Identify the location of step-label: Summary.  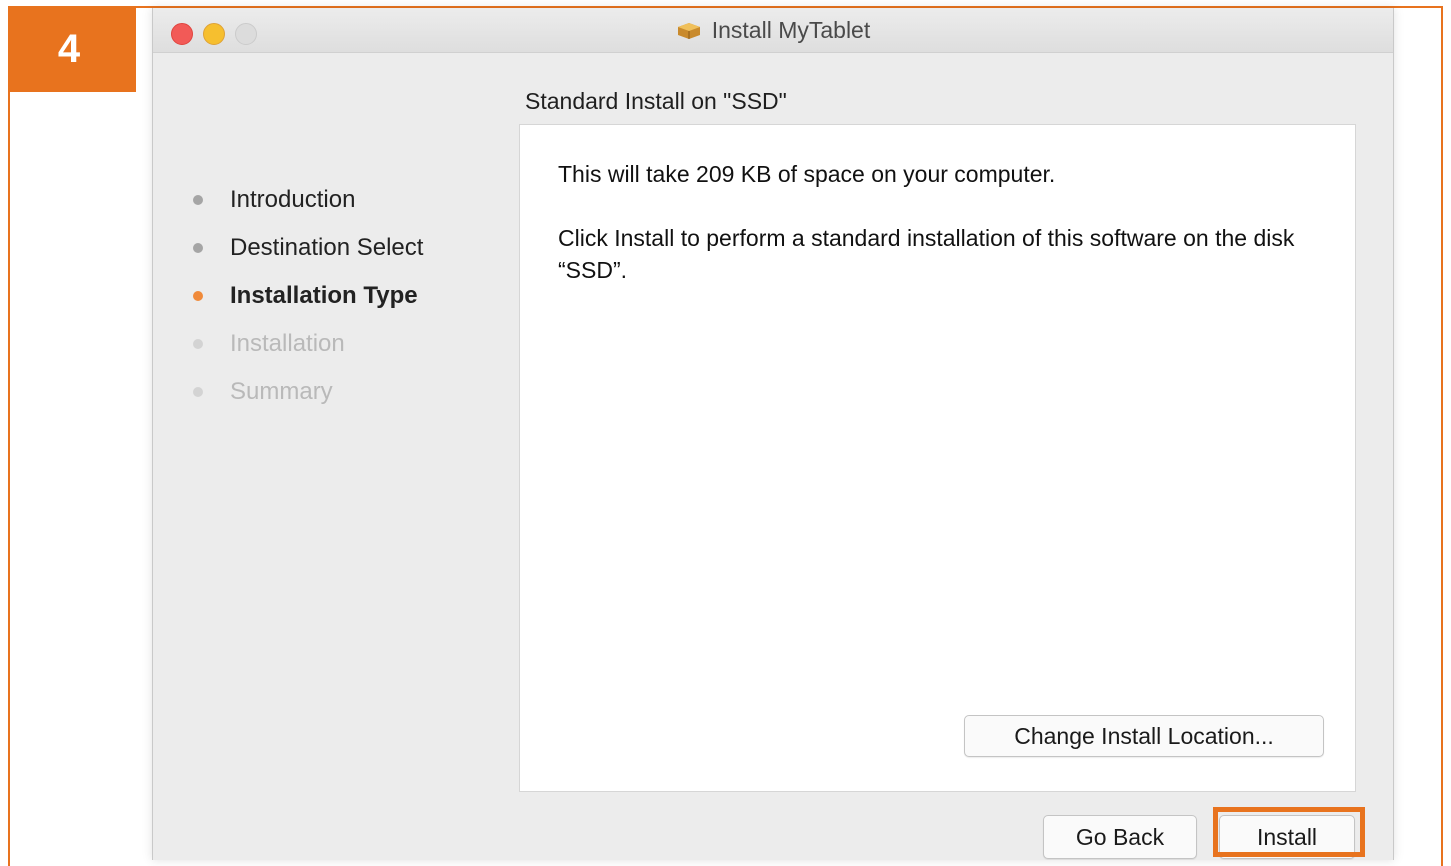
(281, 391).